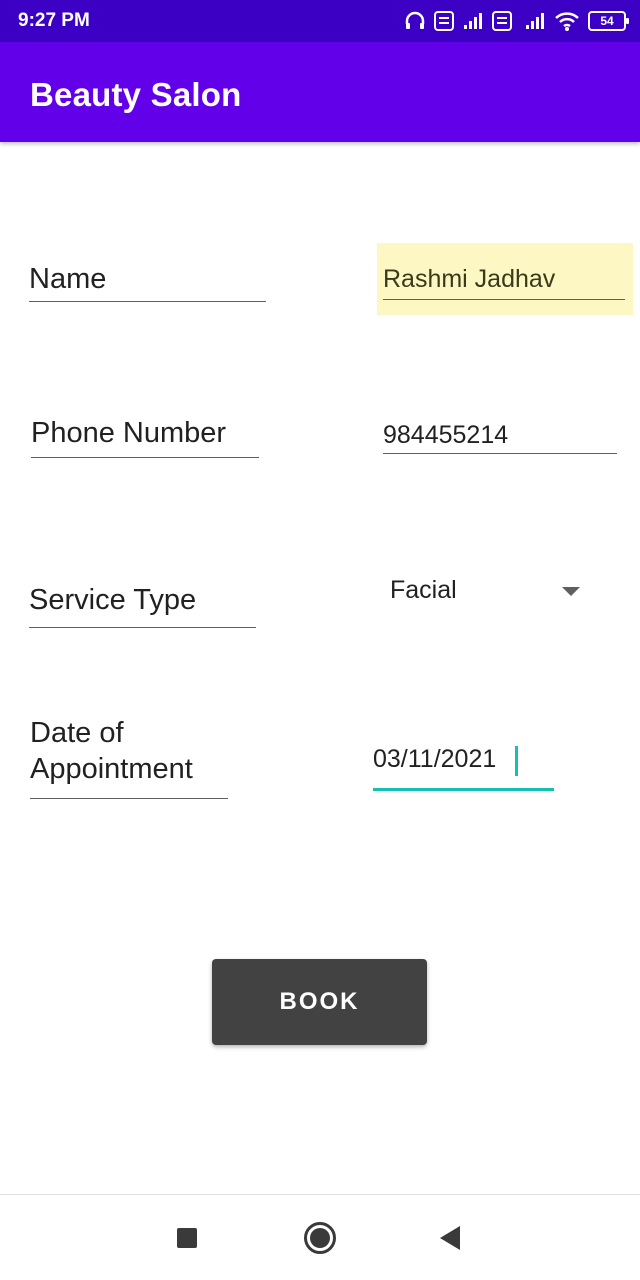 The width and height of the screenshot is (640, 1280). Describe the element at coordinates (145, 437) in the screenshot. I see `phone-label: Phone Number` at that location.